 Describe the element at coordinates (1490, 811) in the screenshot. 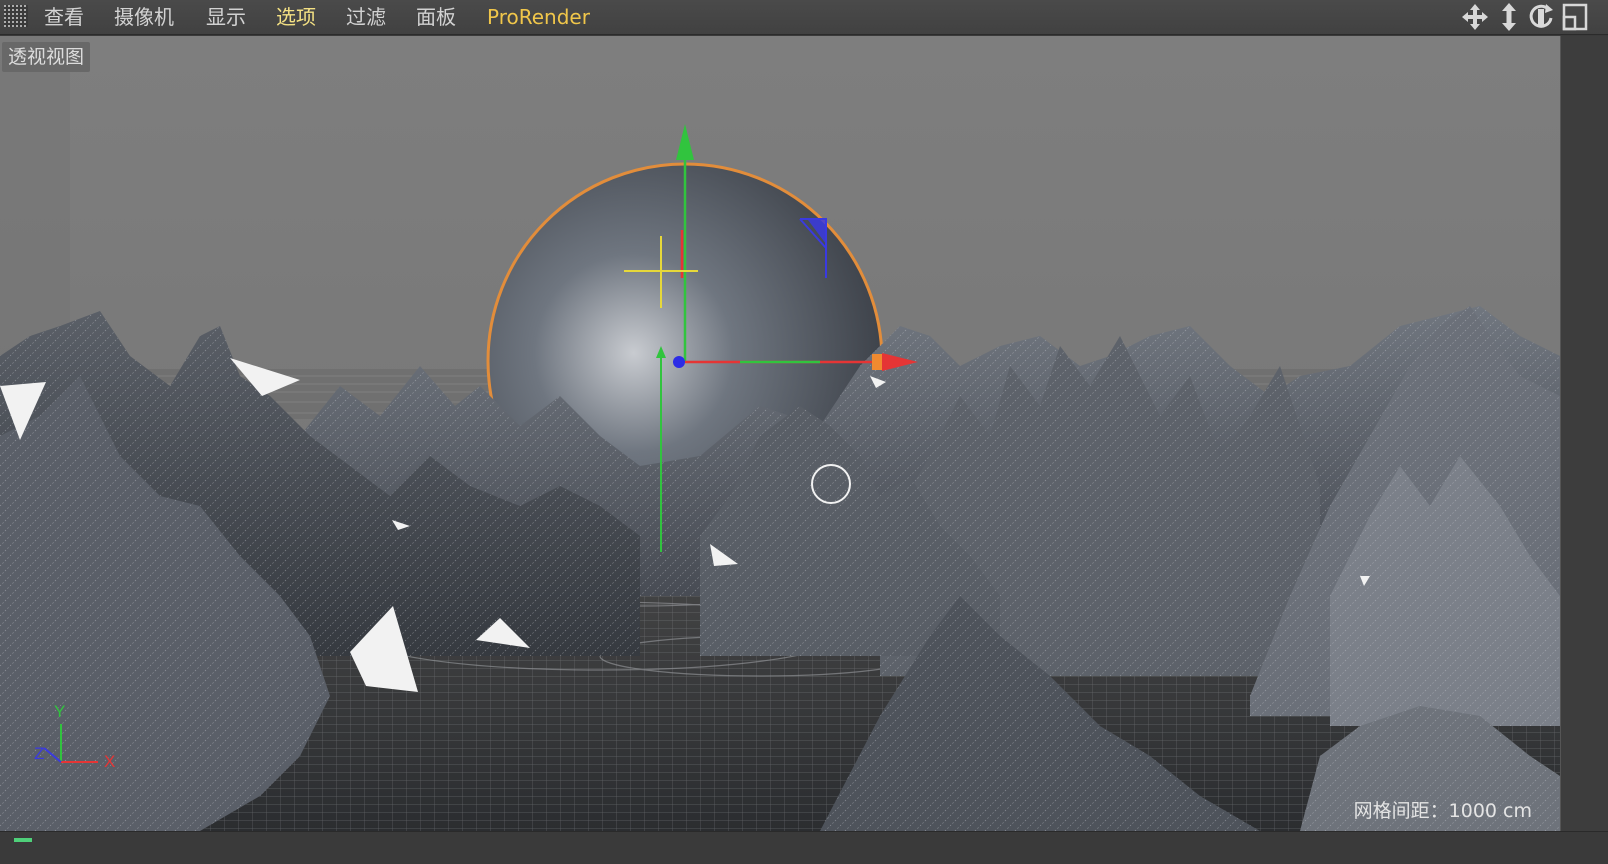

I see `grid-spacing-value: 1000 cm` at that location.